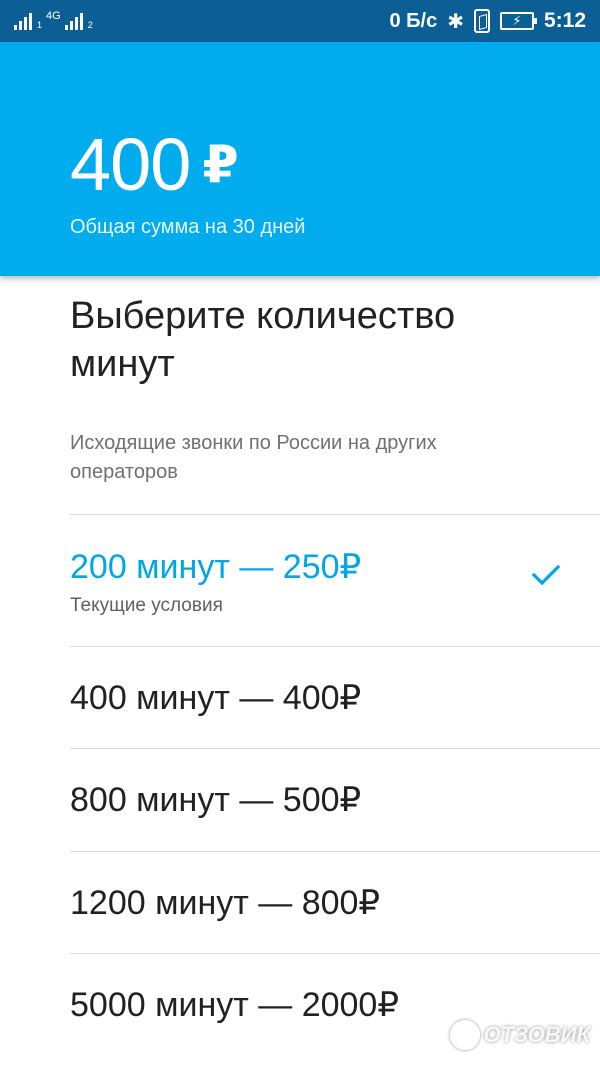  I want to click on total-amount: 400 ₽, so click(154, 165).